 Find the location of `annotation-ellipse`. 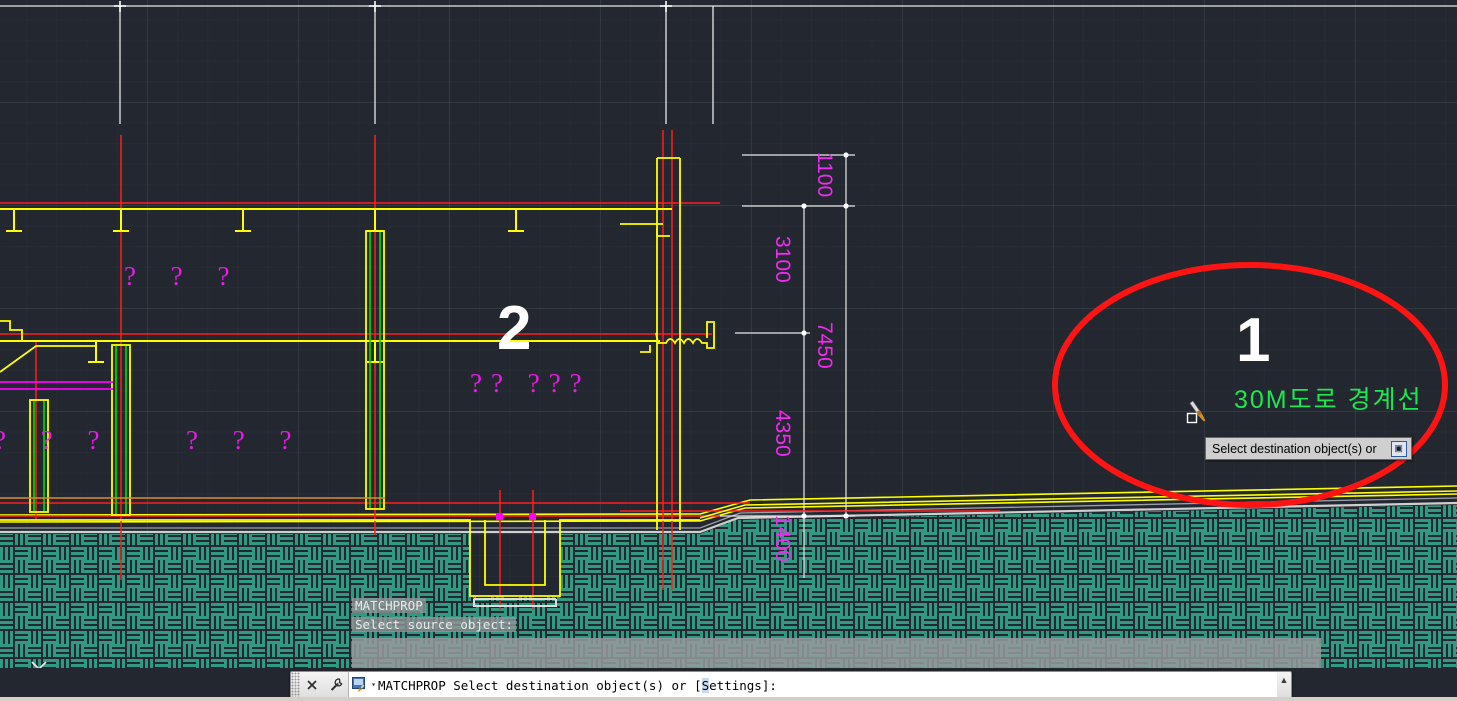

annotation-ellipse is located at coordinates (1250, 385).